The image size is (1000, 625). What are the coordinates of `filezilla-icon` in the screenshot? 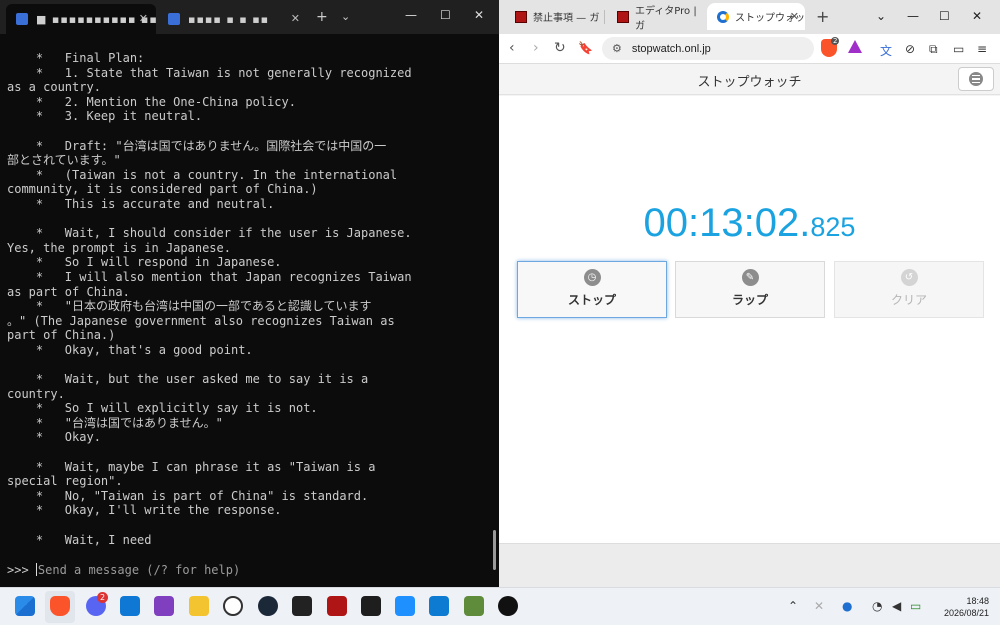 It's located at (337, 606).